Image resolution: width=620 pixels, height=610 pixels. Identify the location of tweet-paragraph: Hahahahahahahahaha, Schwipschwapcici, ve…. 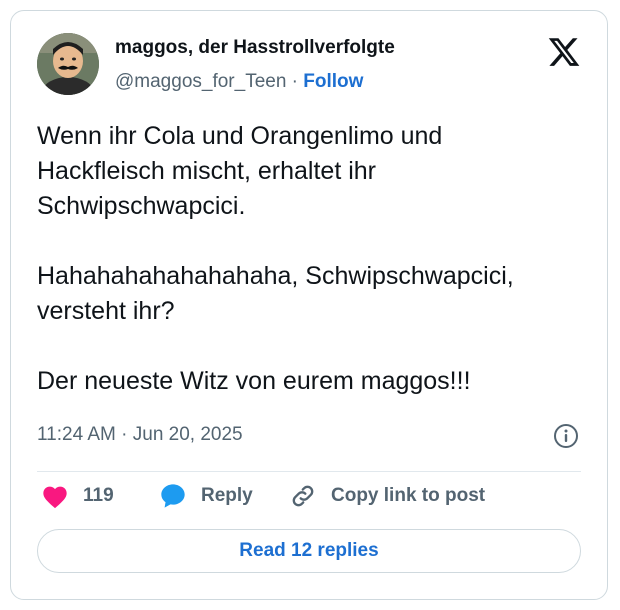
(275, 293).